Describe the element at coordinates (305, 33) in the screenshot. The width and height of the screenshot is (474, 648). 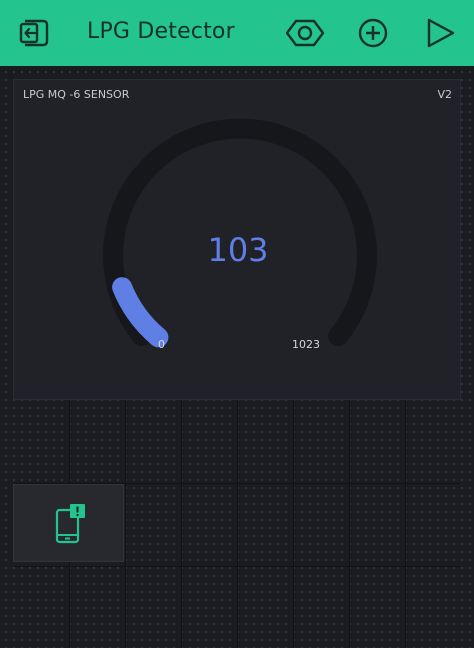
I see `hexagon-settings-icon` at that location.